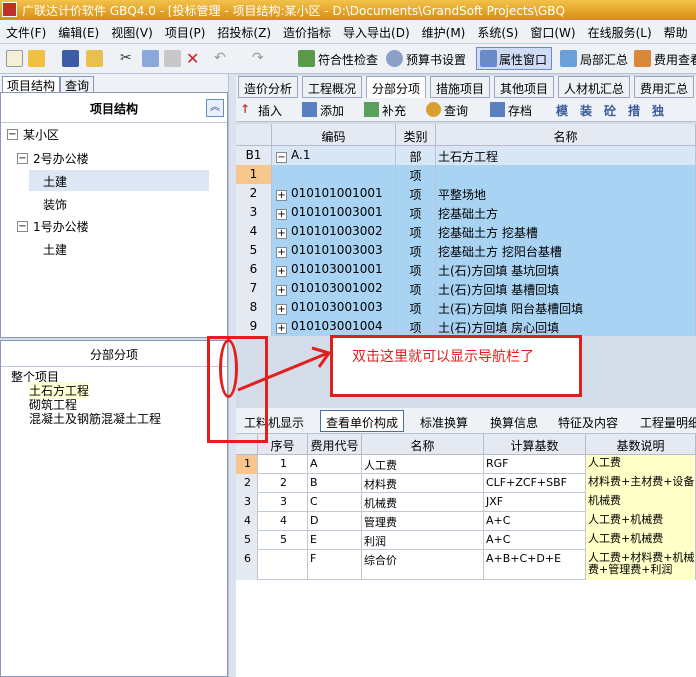 The height and width of the screenshot is (677, 696). What do you see at coordinates (620, 30) in the screenshot?
I see `menu-online: 在线服务(L)` at bounding box center [620, 30].